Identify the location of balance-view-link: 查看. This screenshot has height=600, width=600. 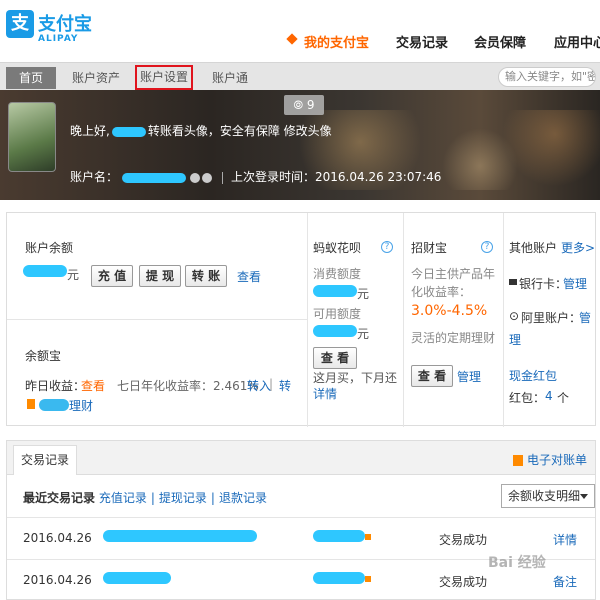
(249, 276).